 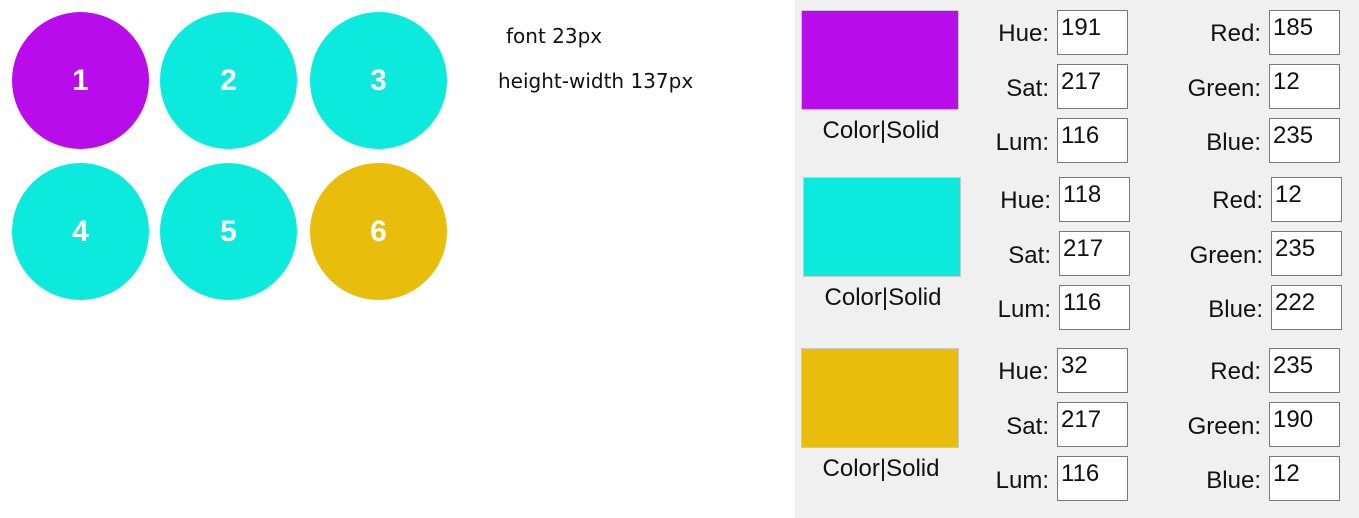 What do you see at coordinates (1092, 370) in the screenshot?
I see `hue-field-3: 32` at bounding box center [1092, 370].